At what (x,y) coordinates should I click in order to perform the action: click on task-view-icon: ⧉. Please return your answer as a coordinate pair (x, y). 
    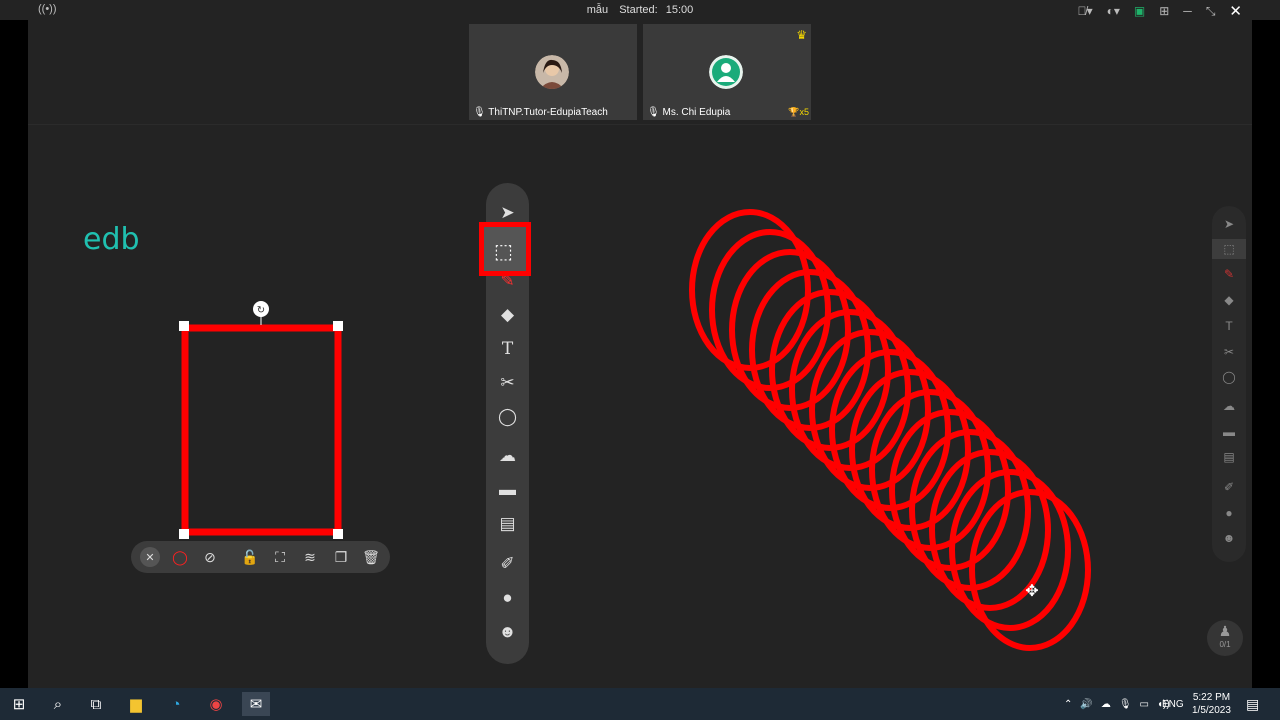
    Looking at the image, I should click on (96, 704).